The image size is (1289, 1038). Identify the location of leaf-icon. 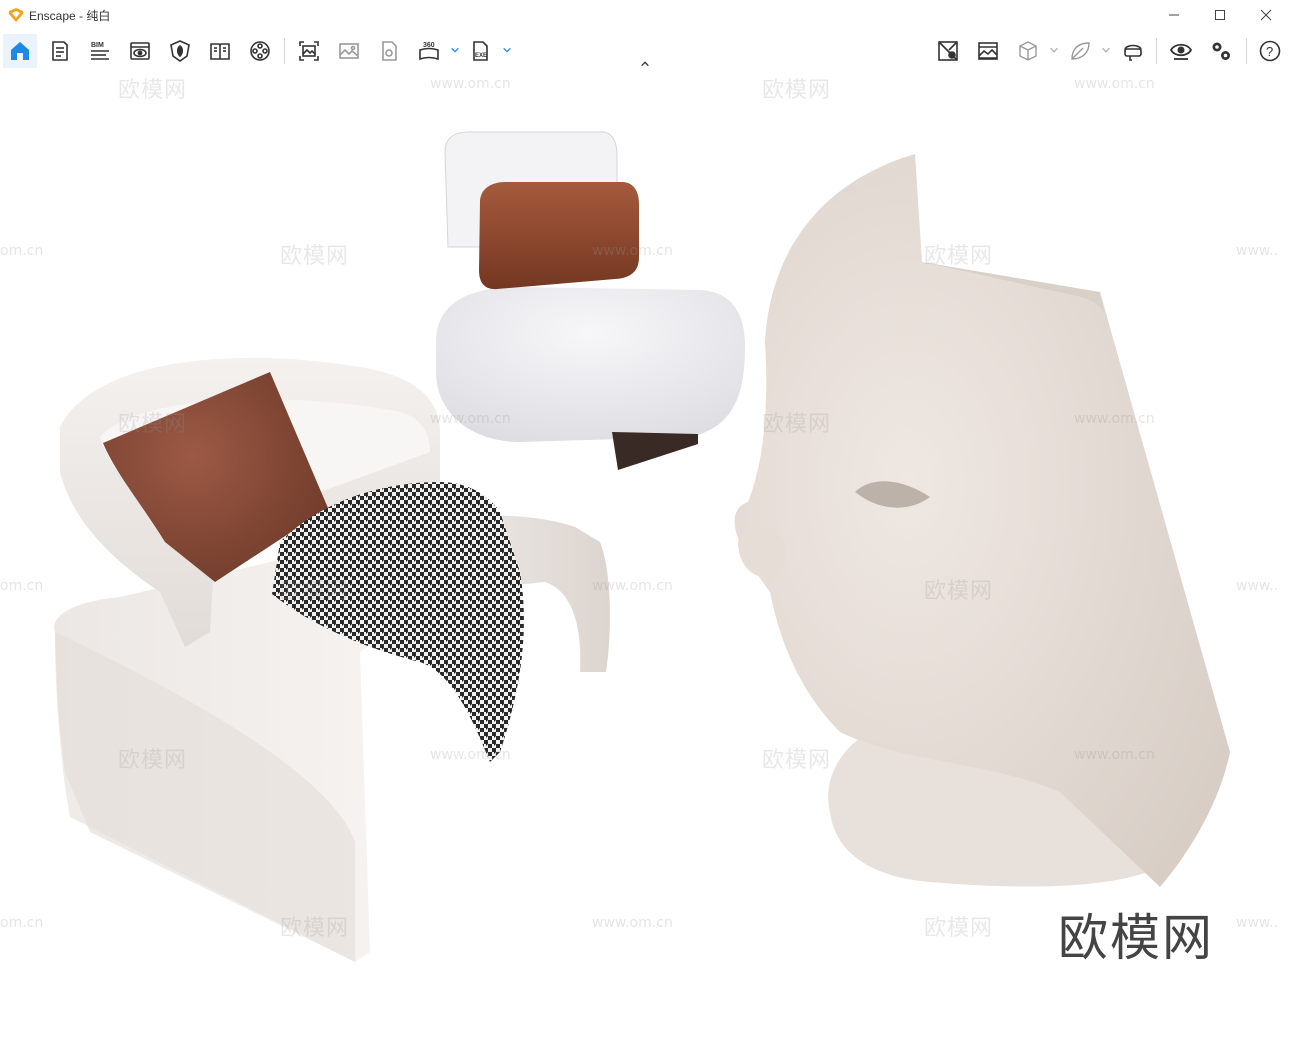
(1080, 51).